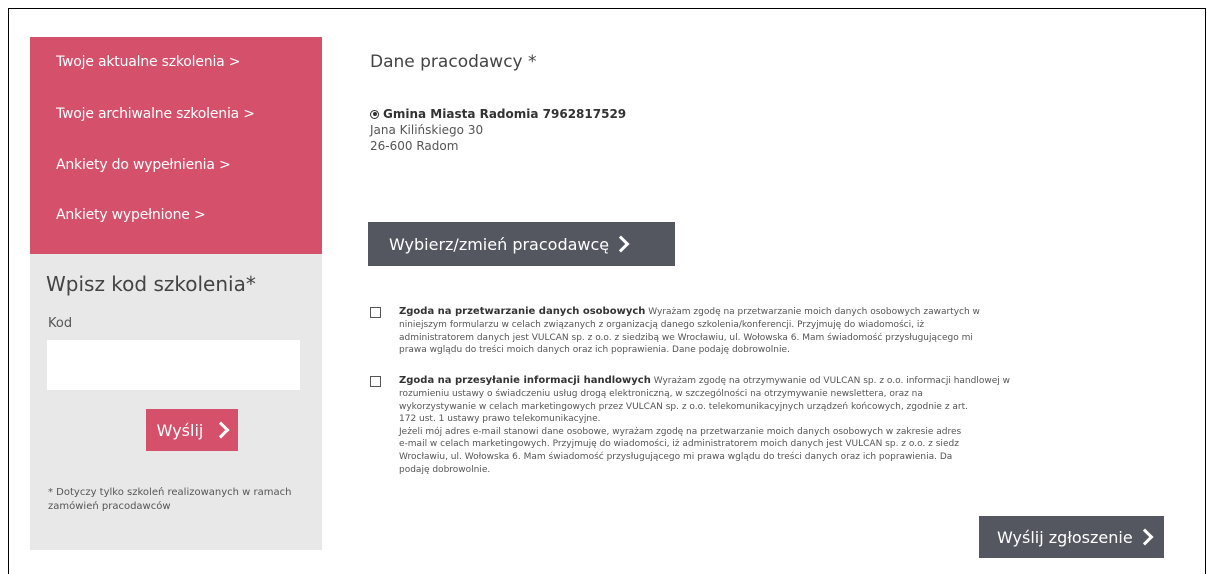  I want to click on consent-title: Zgoda na przetwarzanie danych osobowych, so click(522, 311).